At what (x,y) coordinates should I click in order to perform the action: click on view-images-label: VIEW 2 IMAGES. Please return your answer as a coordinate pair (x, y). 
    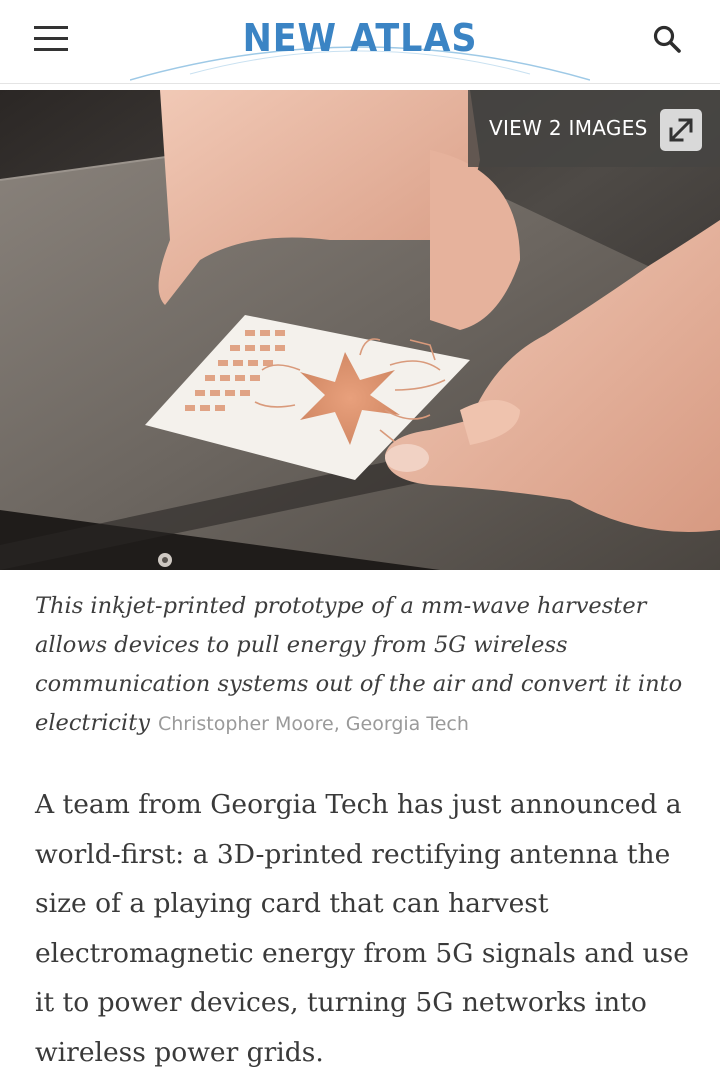
    Looking at the image, I should click on (568, 128).